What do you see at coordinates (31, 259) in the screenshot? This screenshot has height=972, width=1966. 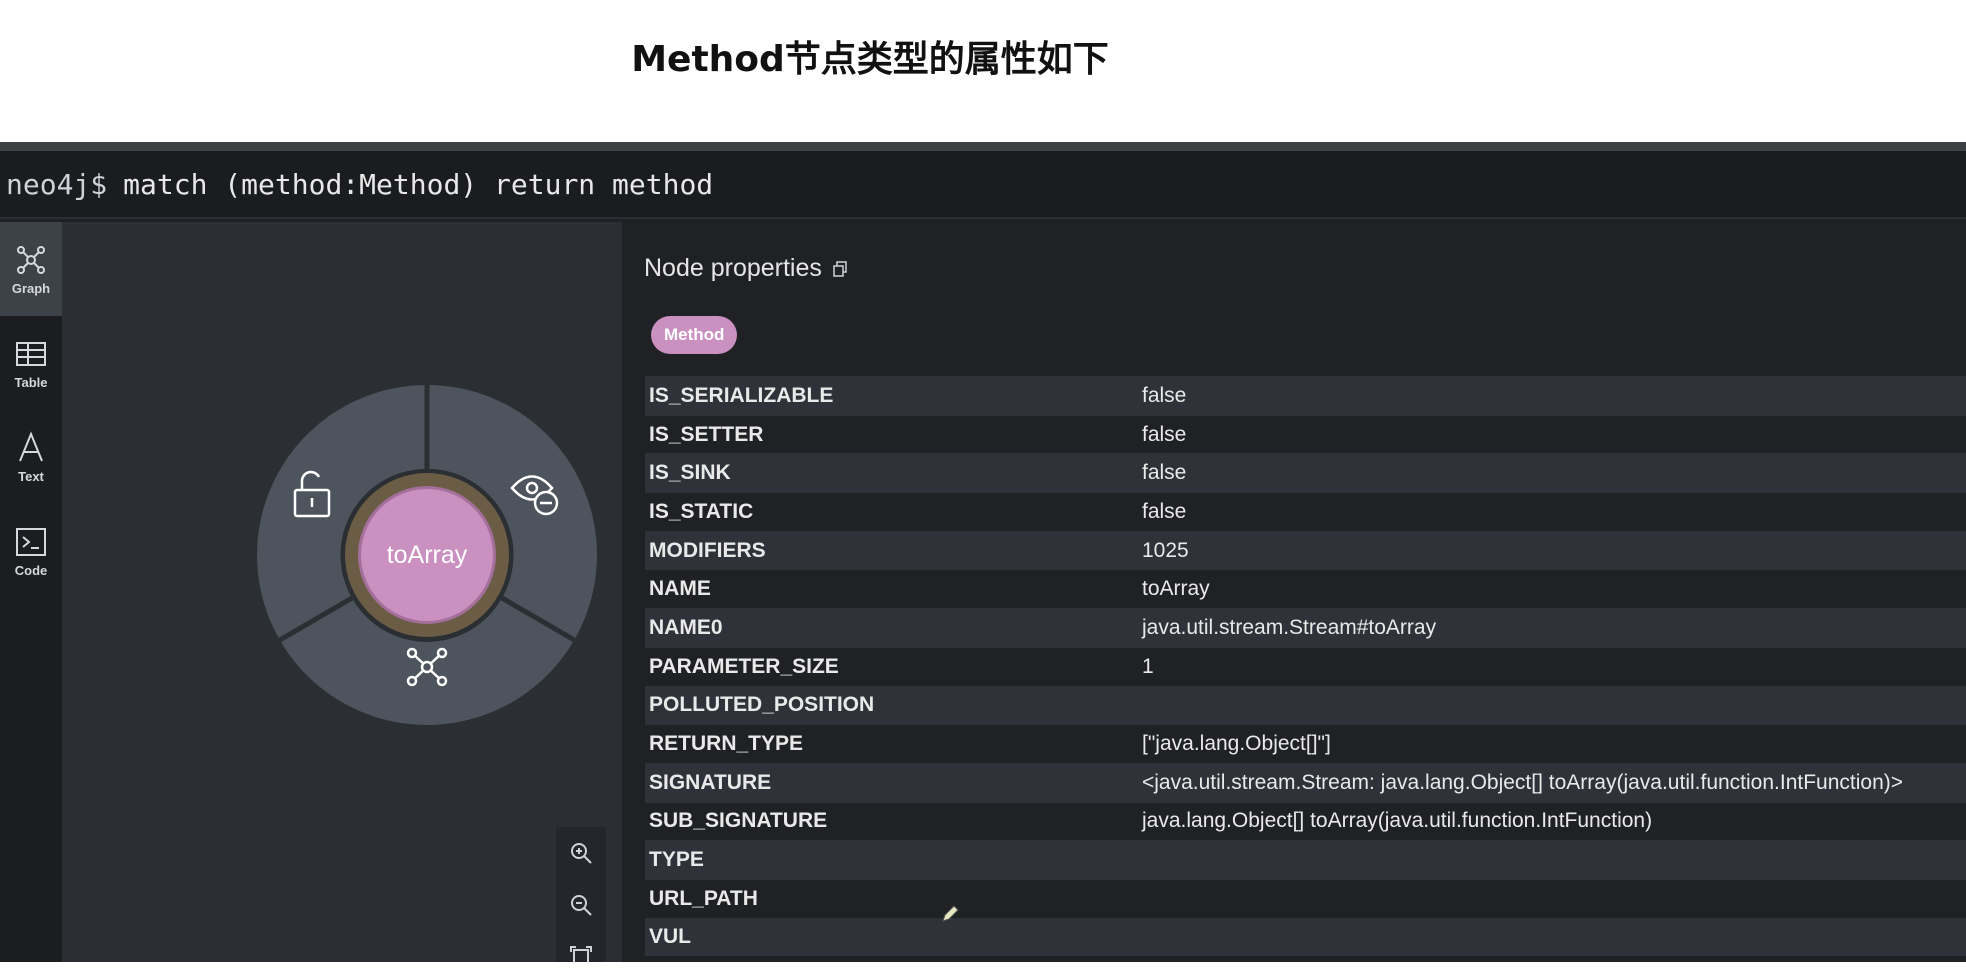 I see `graph-icon` at bounding box center [31, 259].